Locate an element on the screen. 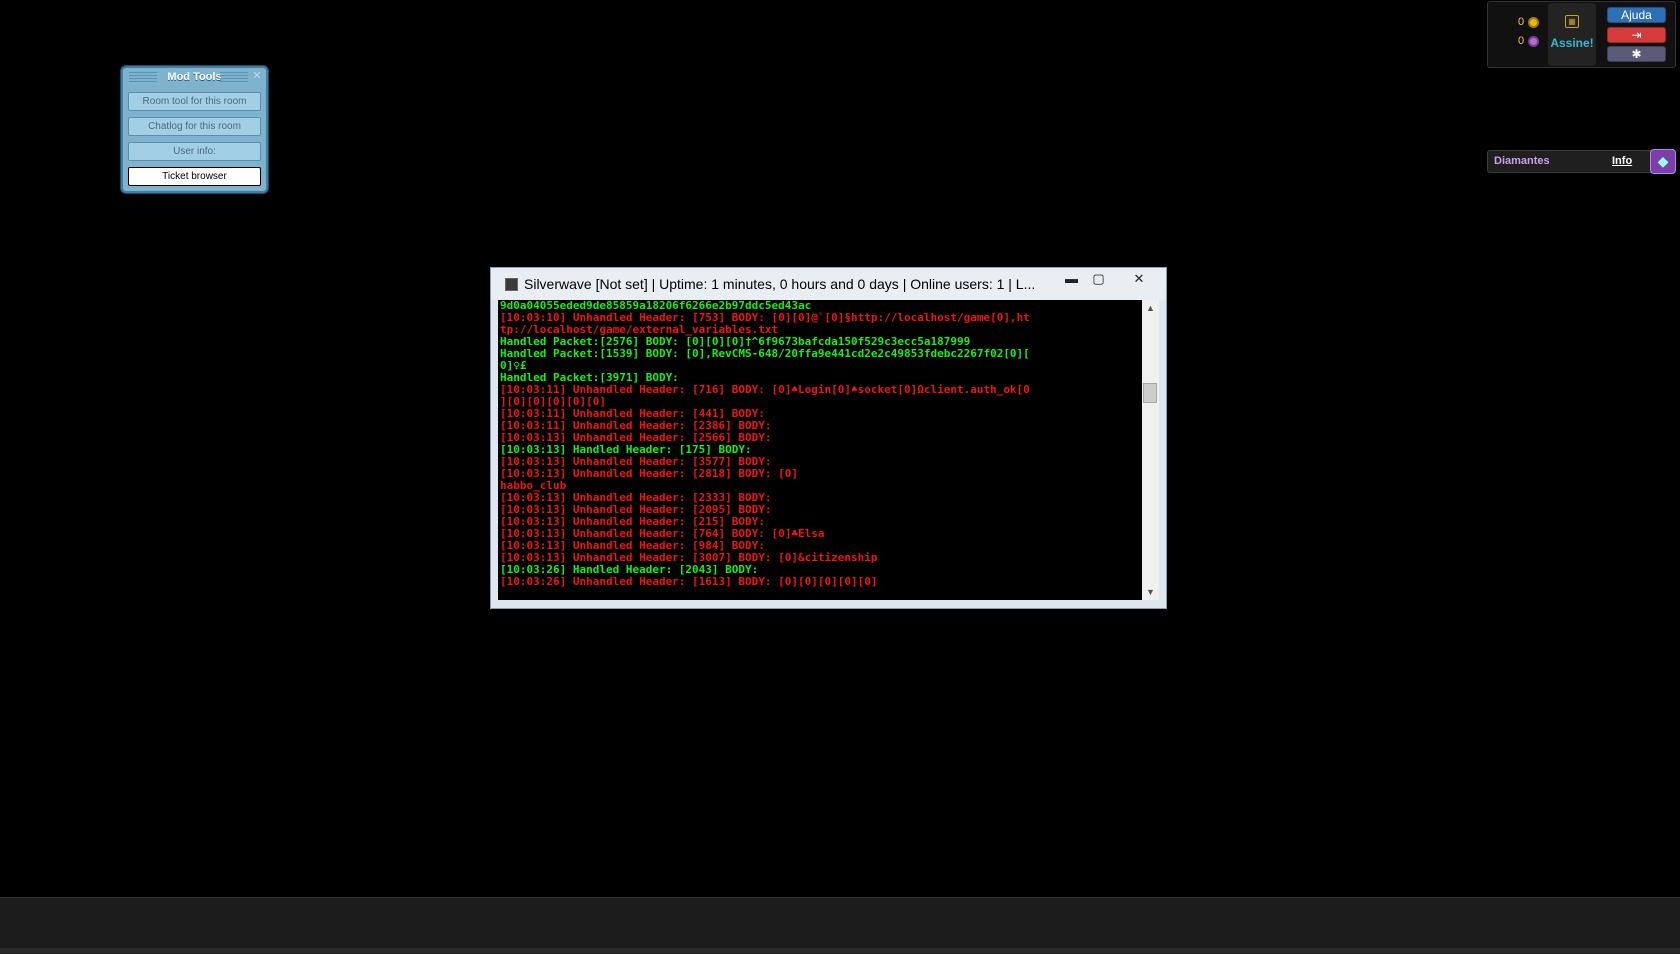  chatlog-button: Chatlog for this room is located at coordinates (194, 126).